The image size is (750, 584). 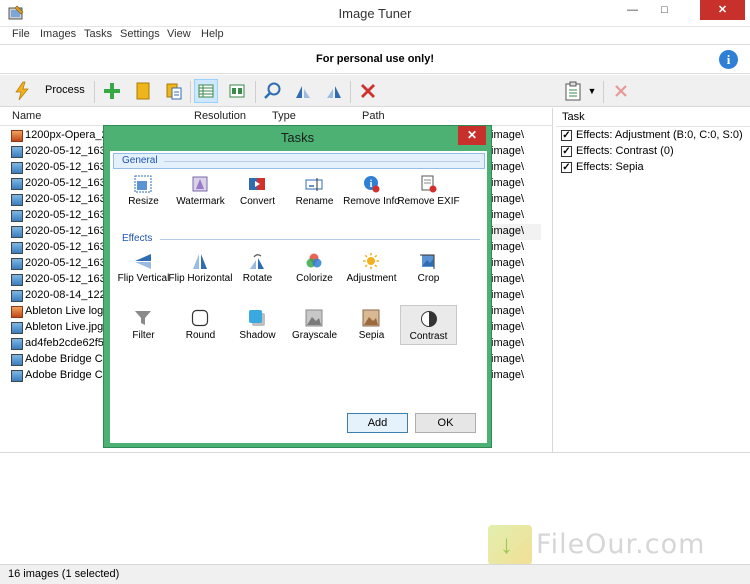 I want to click on file-row: Ableton Live.jpg, so click(x=58, y=328).